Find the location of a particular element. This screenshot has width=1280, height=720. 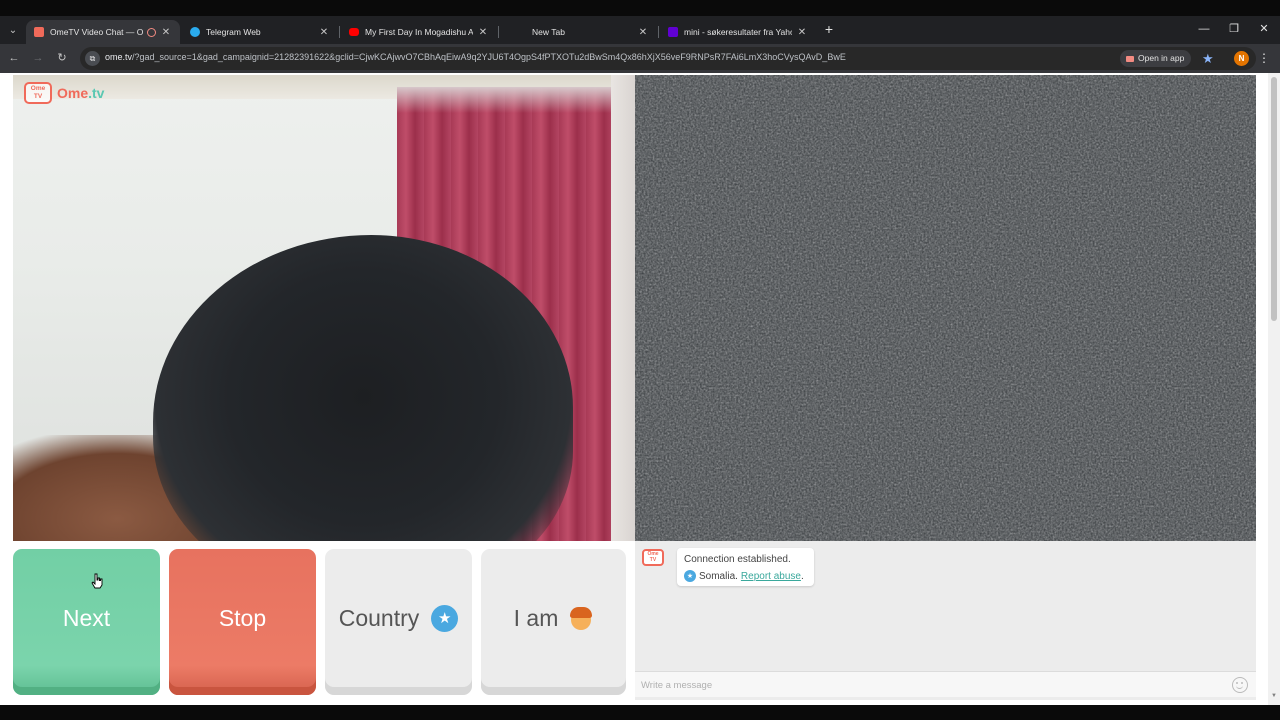

browser-menu-icon: ⋮ is located at coordinates (1264, 58).